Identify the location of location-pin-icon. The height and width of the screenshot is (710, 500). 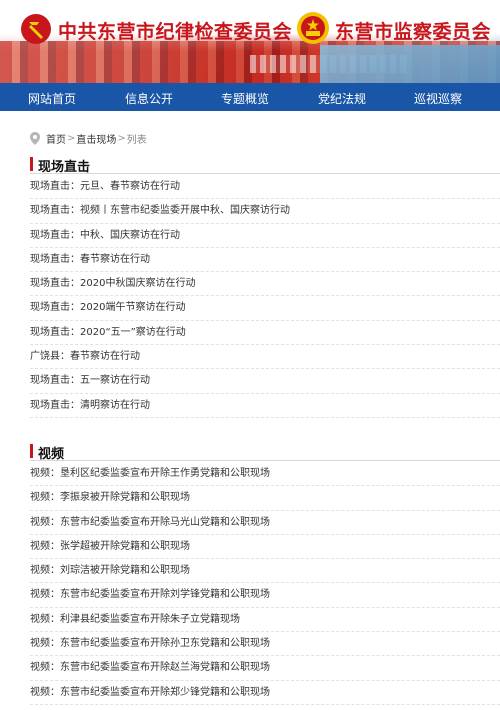
(35, 138).